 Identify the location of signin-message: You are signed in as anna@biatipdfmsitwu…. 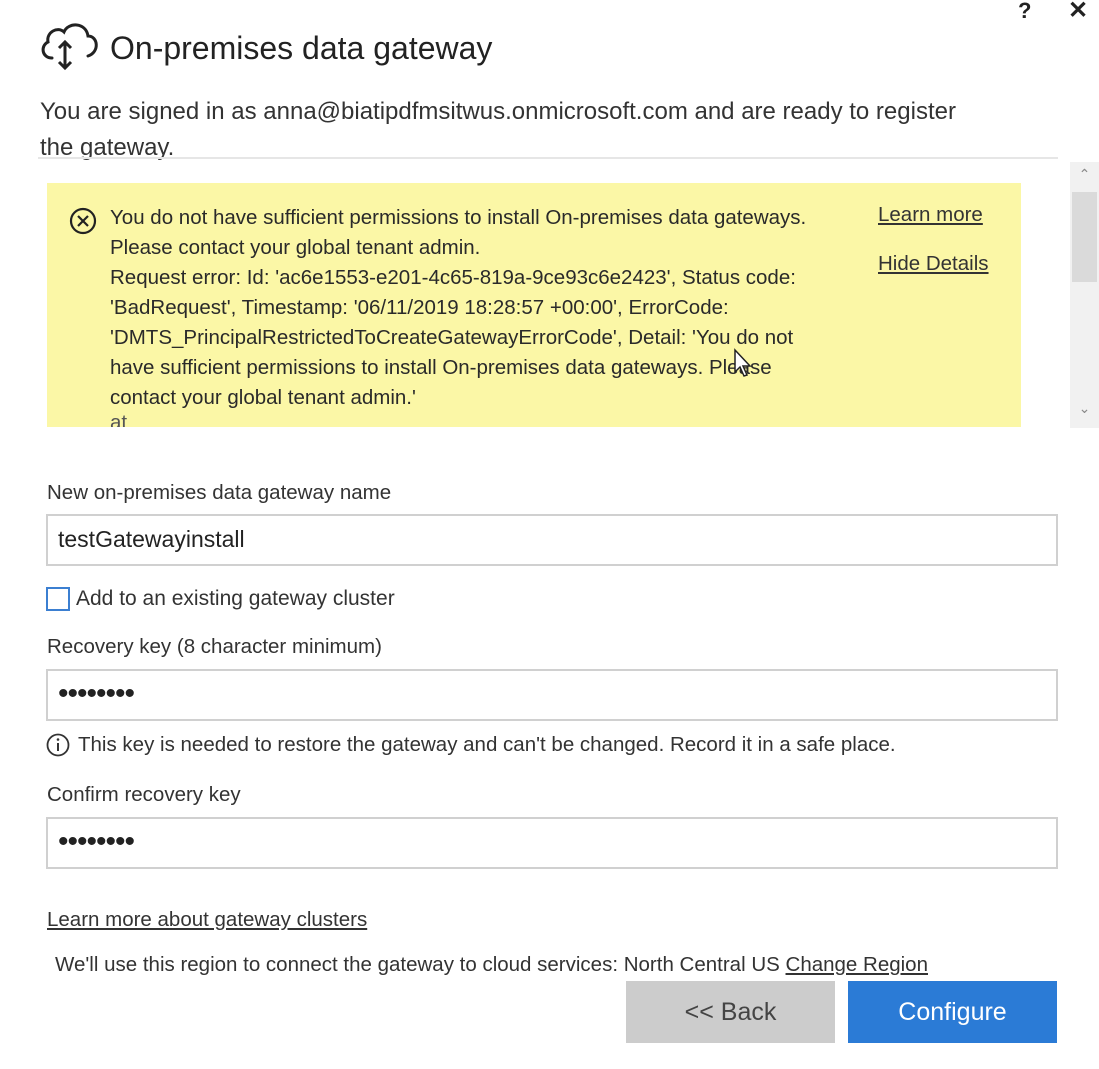
(498, 129).